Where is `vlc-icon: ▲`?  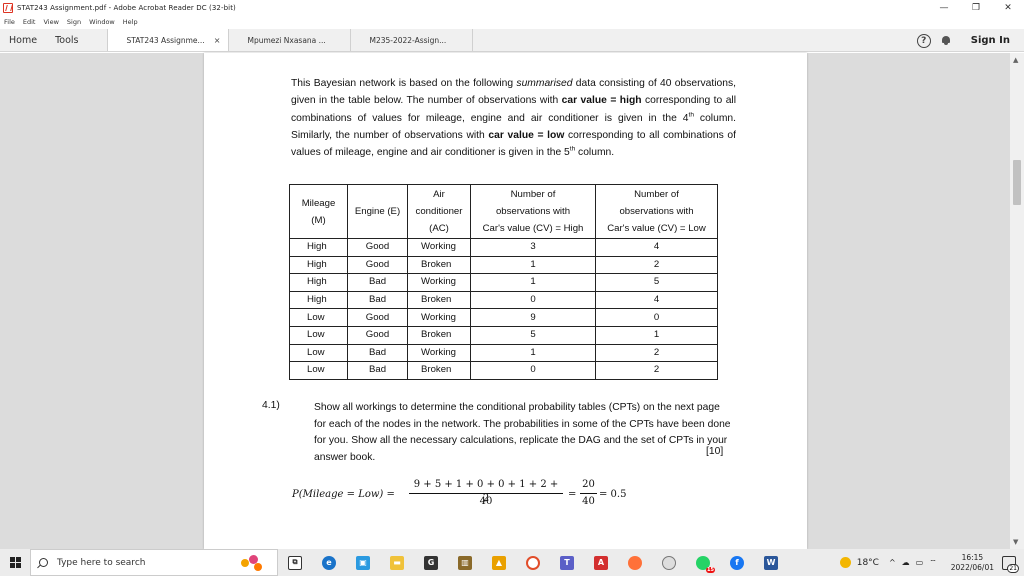 vlc-icon: ▲ is located at coordinates (499, 562).